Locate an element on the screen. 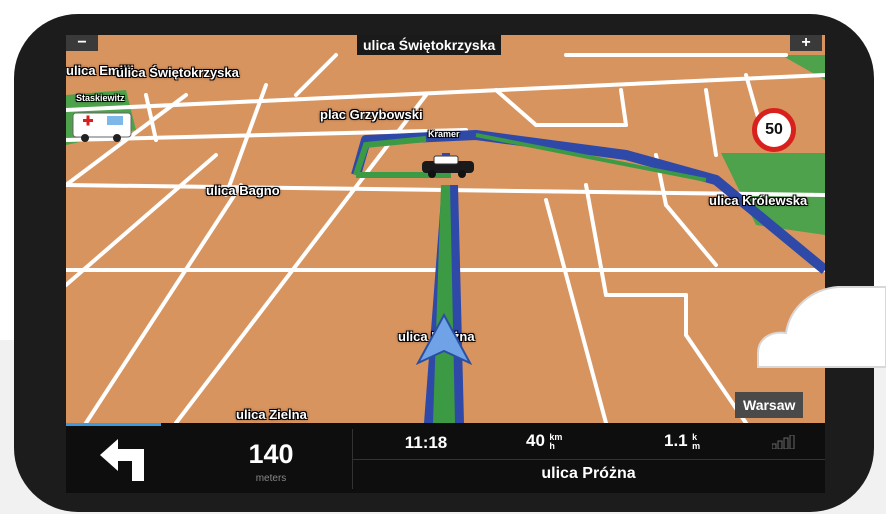  ambulance-icon is located at coordinates (102, 127).